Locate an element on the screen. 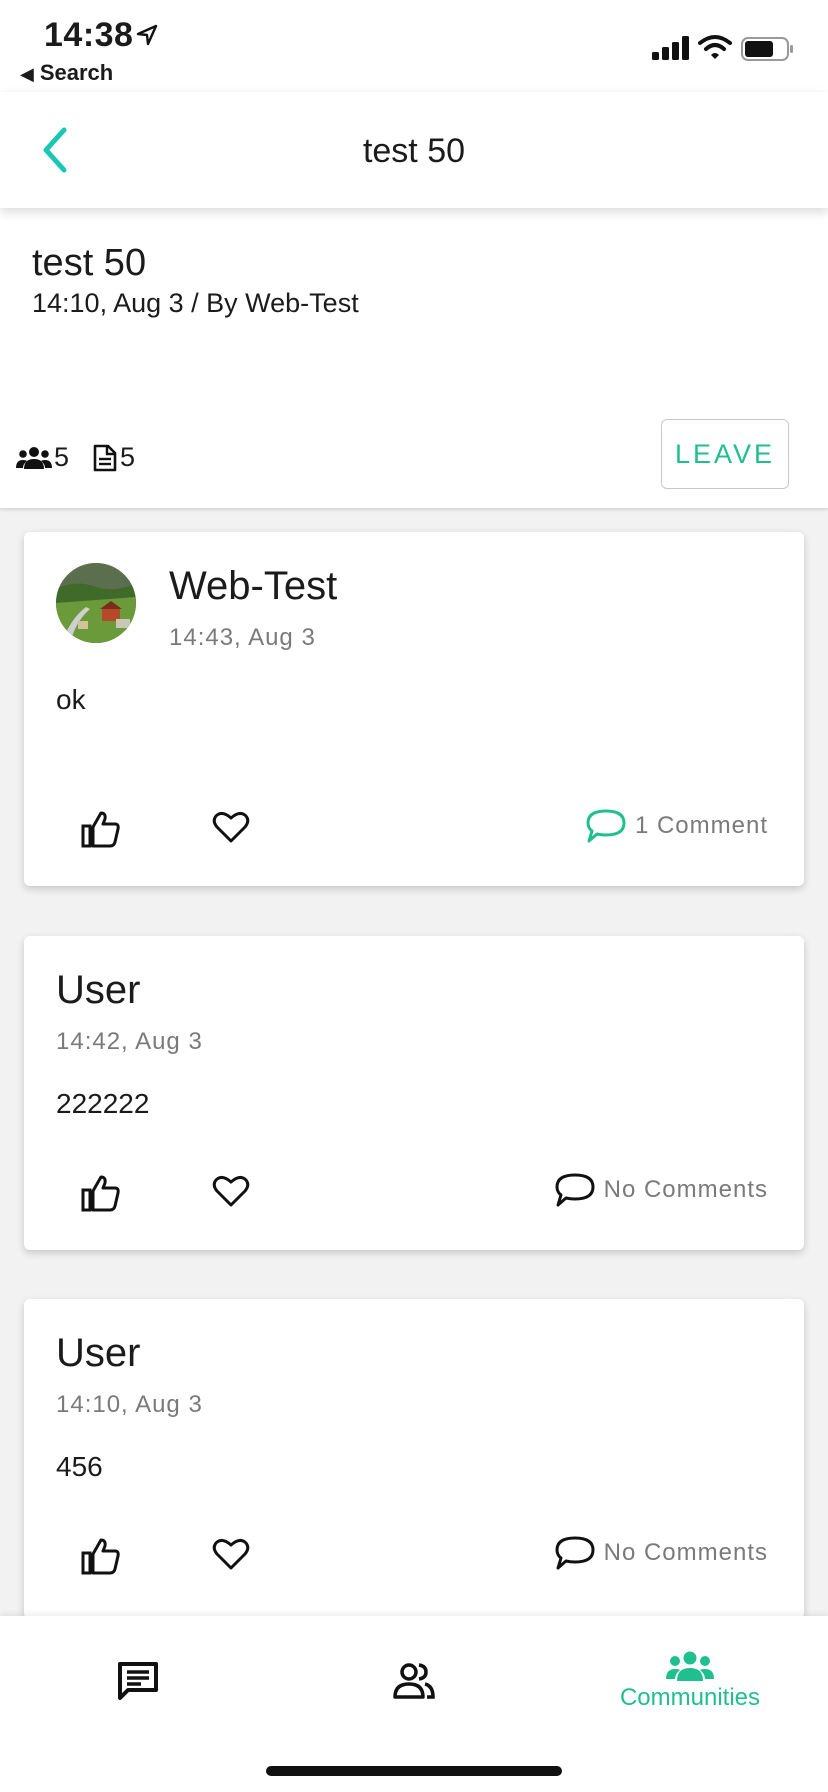  posts-count: 5 is located at coordinates (113, 457).